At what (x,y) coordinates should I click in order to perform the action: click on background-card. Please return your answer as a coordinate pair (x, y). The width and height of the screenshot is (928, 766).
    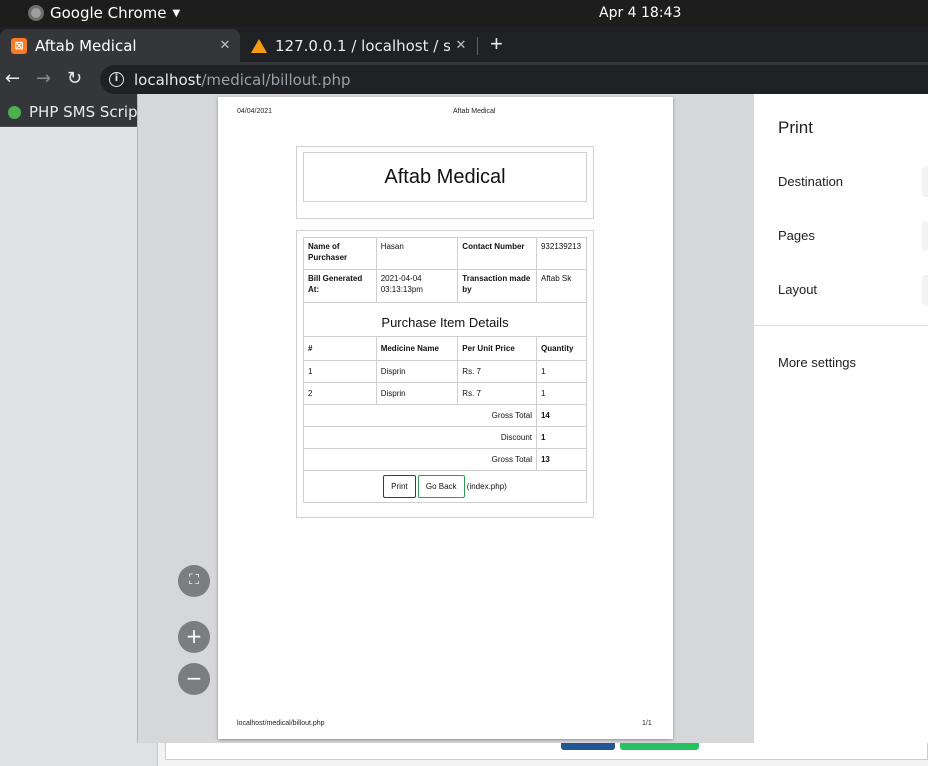
    Looking at the image, I should click on (546, 751).